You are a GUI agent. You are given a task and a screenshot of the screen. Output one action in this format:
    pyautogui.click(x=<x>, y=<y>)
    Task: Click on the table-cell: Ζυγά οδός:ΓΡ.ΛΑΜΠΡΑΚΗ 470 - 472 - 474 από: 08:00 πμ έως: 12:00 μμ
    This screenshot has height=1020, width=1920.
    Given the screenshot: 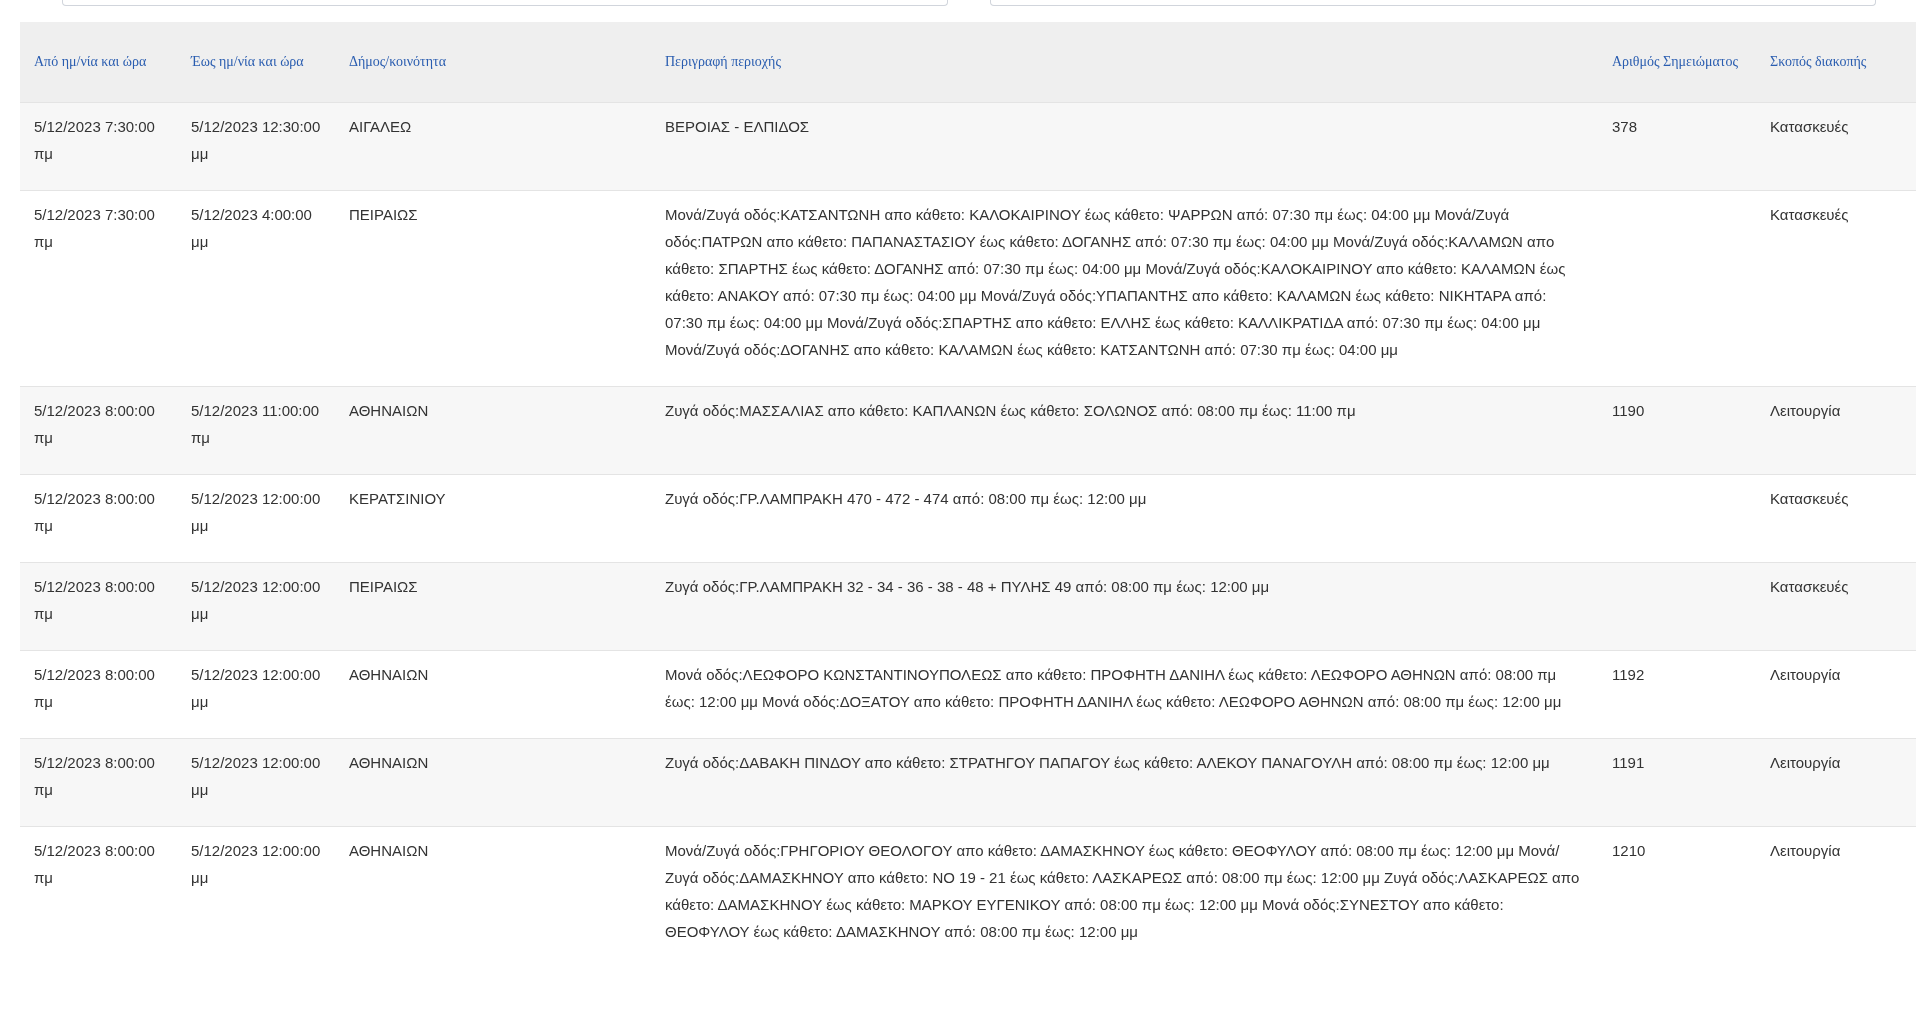 What is the action you would take?
    pyautogui.click(x=906, y=498)
    